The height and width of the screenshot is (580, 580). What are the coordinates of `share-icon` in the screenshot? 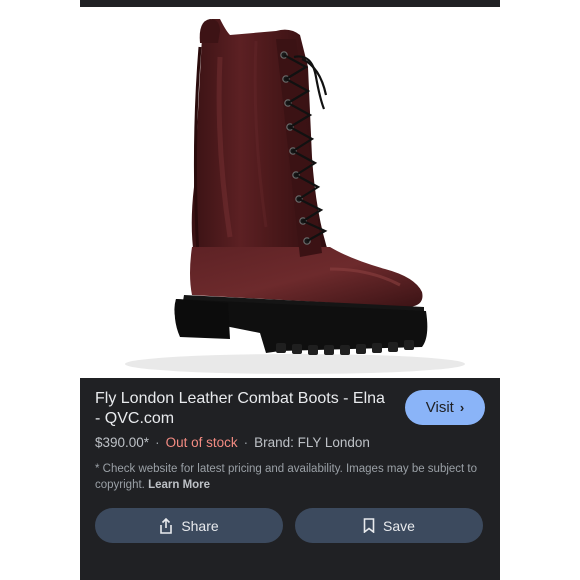 It's located at (166, 525).